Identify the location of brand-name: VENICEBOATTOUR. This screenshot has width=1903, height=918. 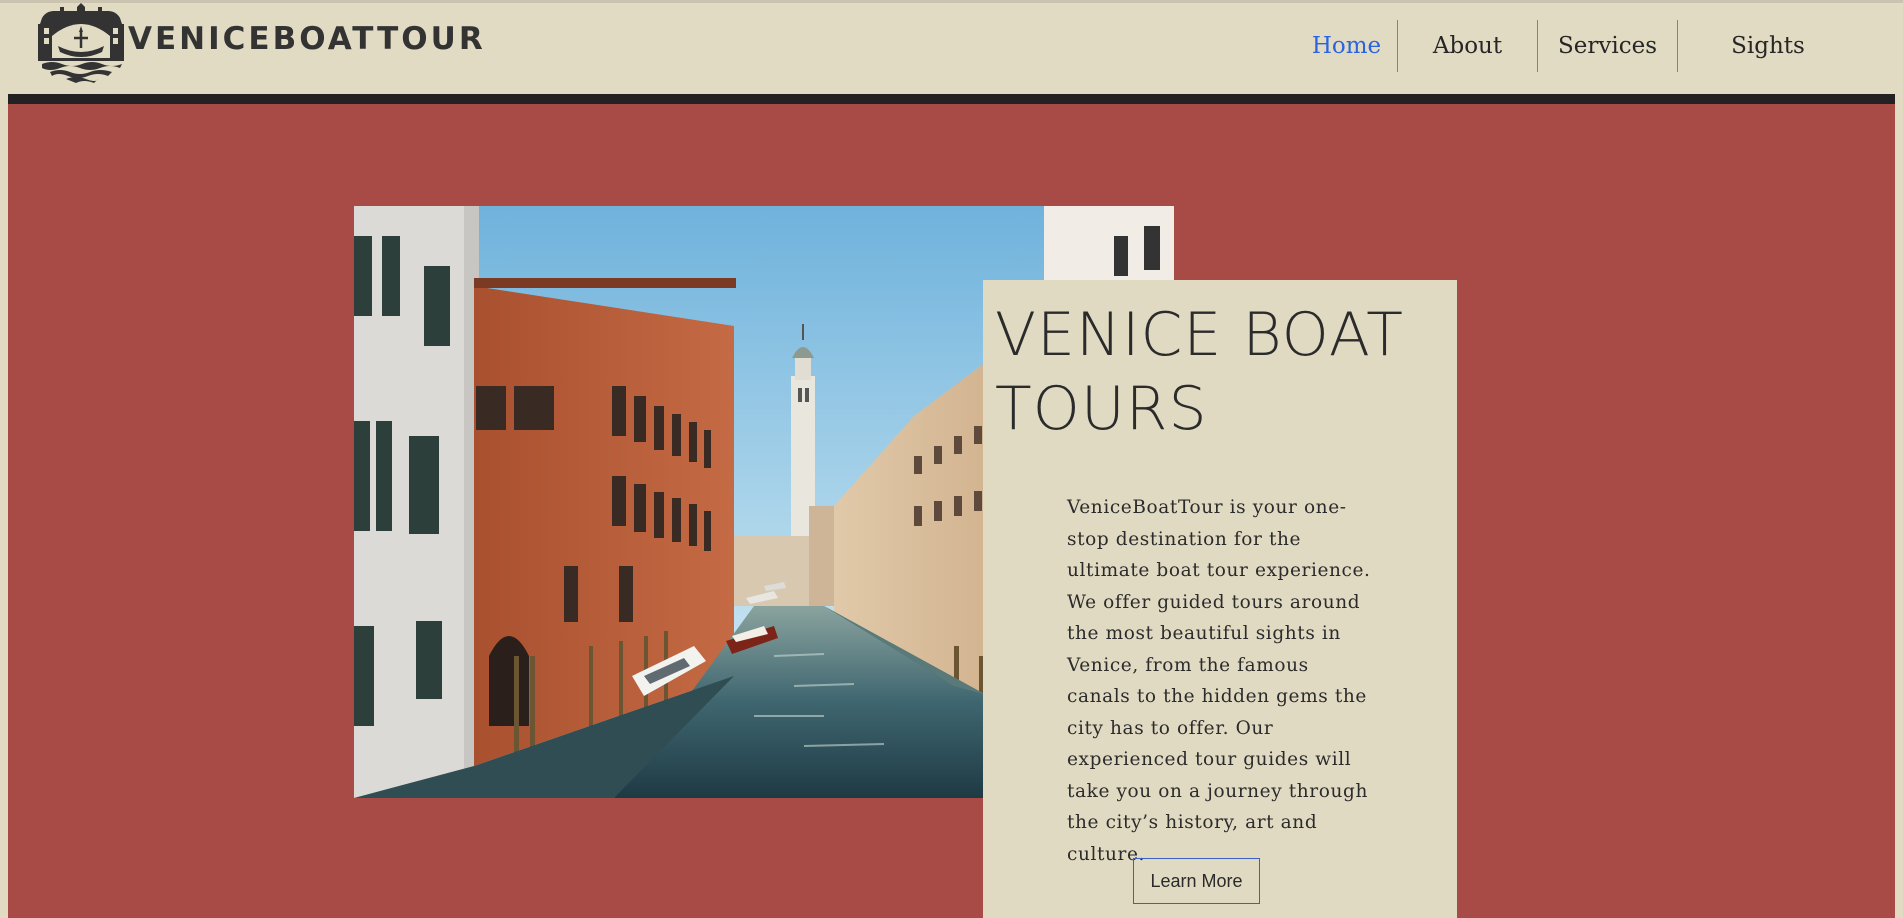
(307, 39).